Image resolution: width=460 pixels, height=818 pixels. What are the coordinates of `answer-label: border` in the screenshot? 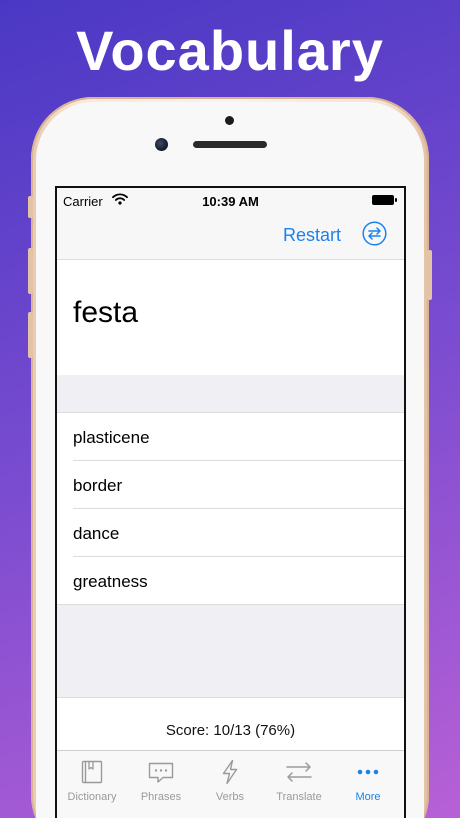 It's located at (98, 485).